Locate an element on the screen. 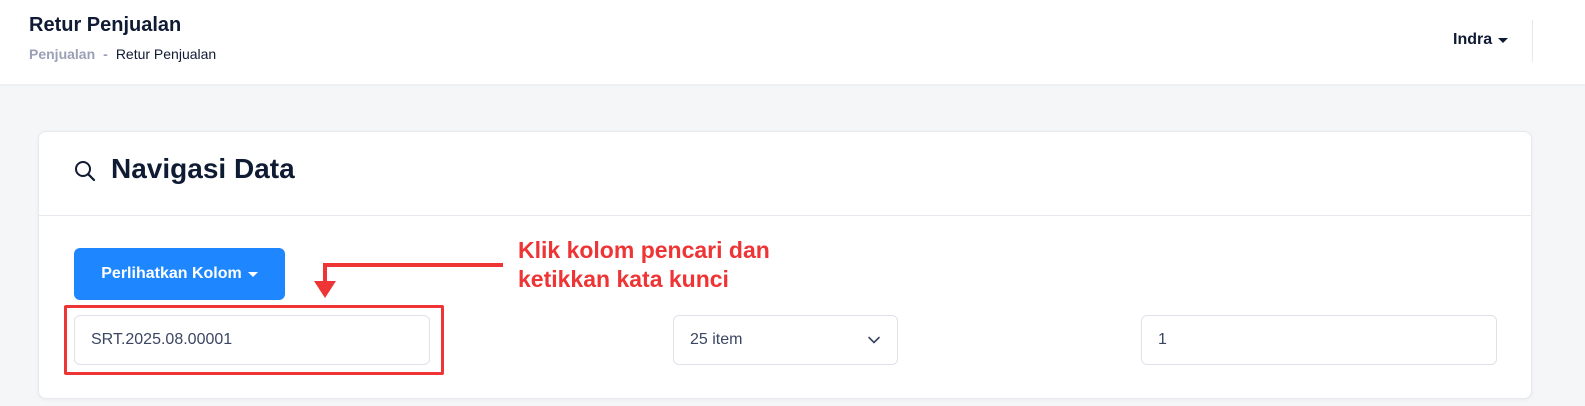 This screenshot has height=406, width=1585. show-columns-button: Perlihatkan Kolom is located at coordinates (179, 274).